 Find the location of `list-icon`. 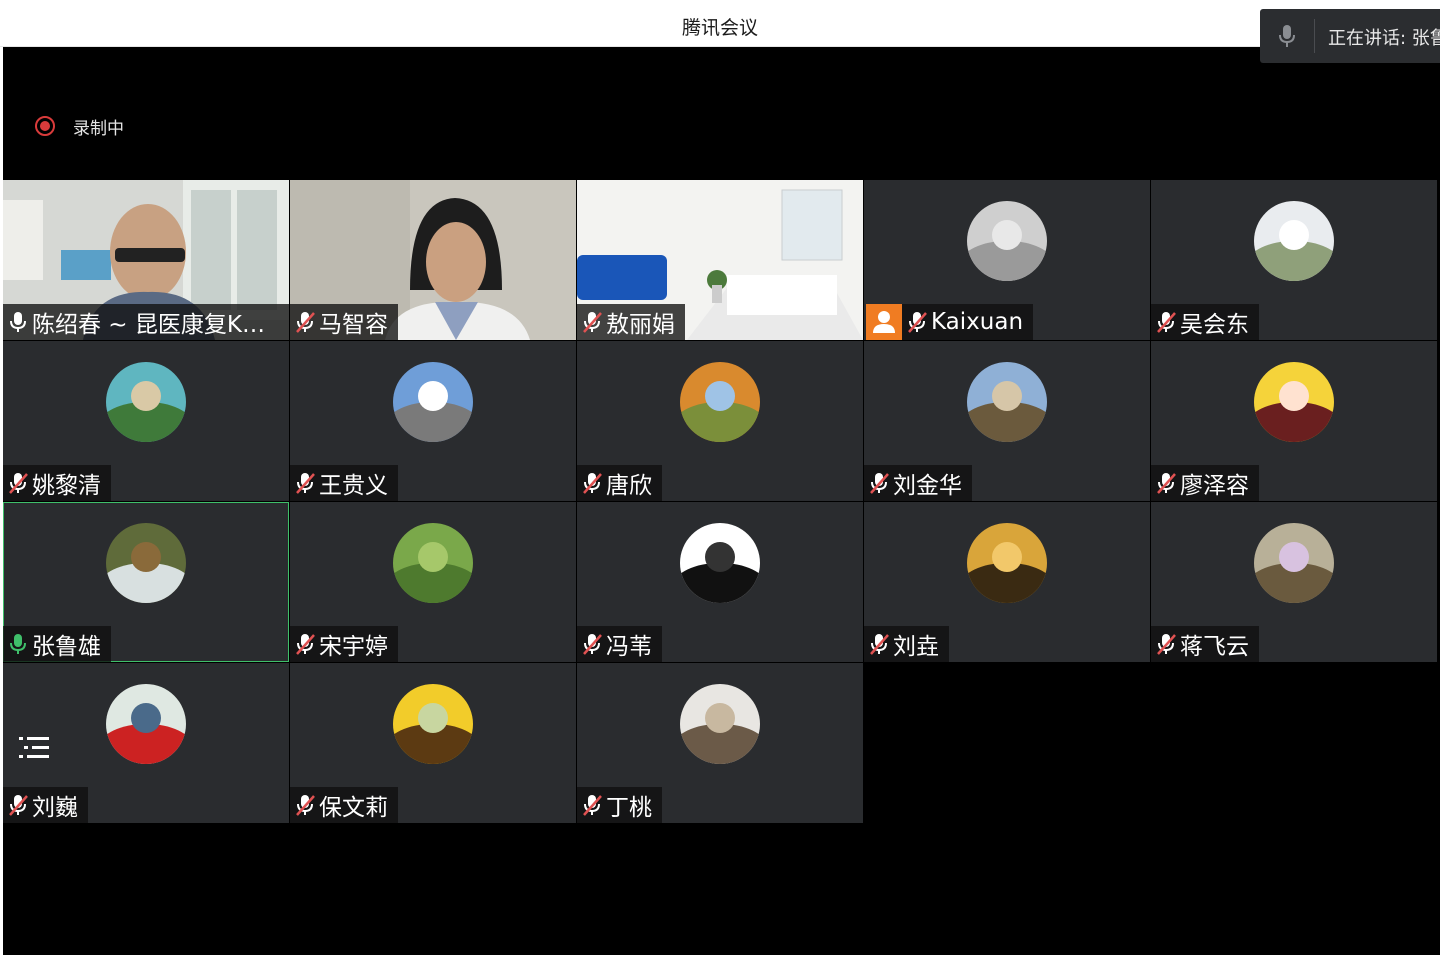

list-icon is located at coordinates (35, 748).